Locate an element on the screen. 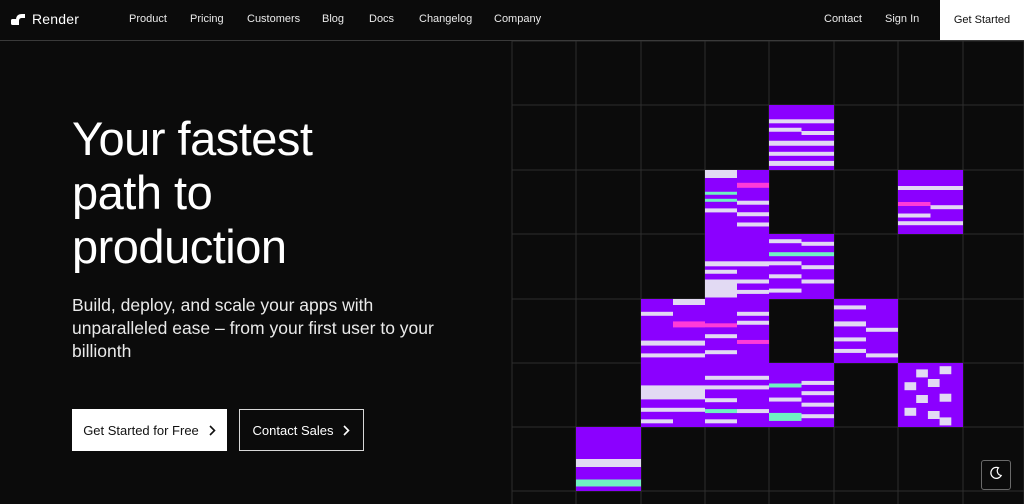 The width and height of the screenshot is (1024, 504). contact-sales-button: Contact Sales is located at coordinates (301, 430).